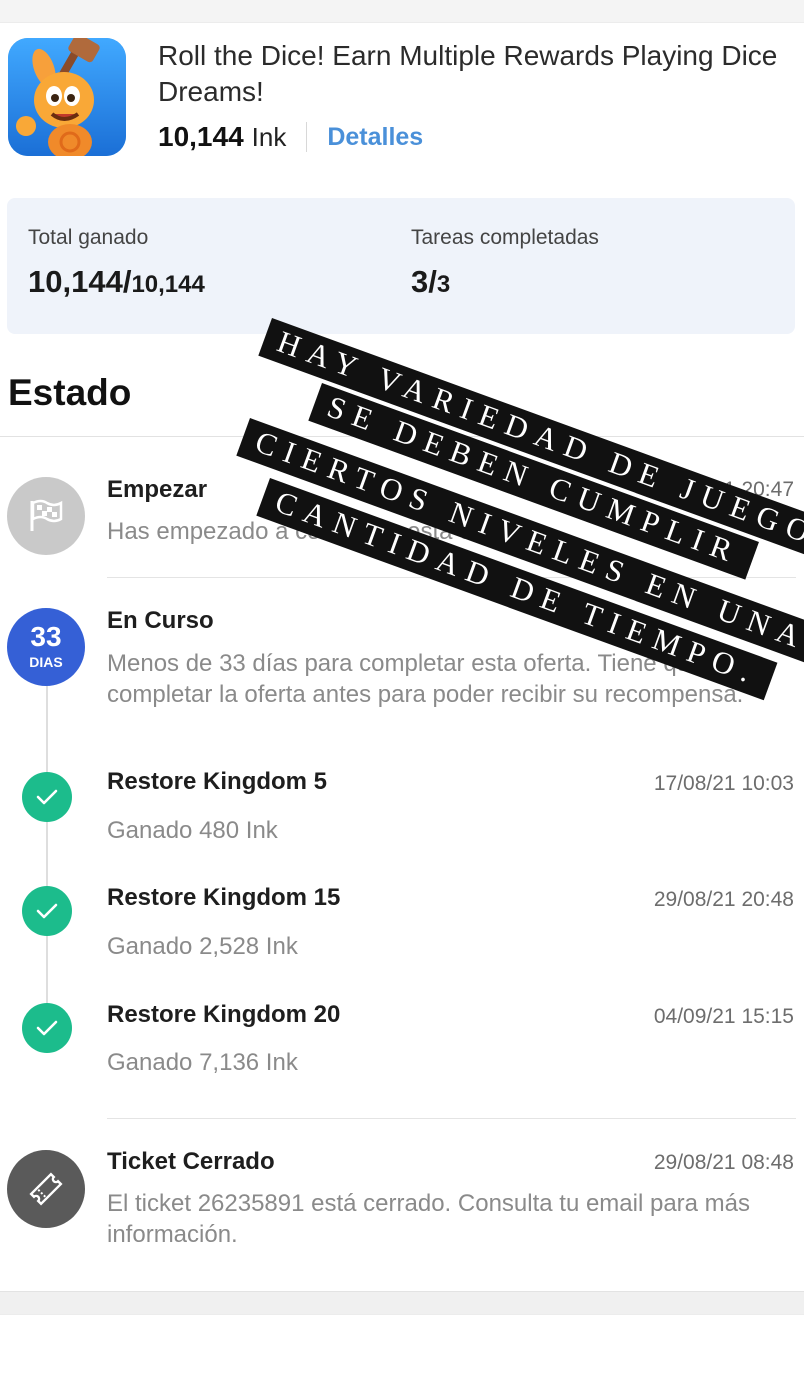 This screenshot has width=804, height=1390. I want to click on ticket-event-circle, so click(46, 1189).